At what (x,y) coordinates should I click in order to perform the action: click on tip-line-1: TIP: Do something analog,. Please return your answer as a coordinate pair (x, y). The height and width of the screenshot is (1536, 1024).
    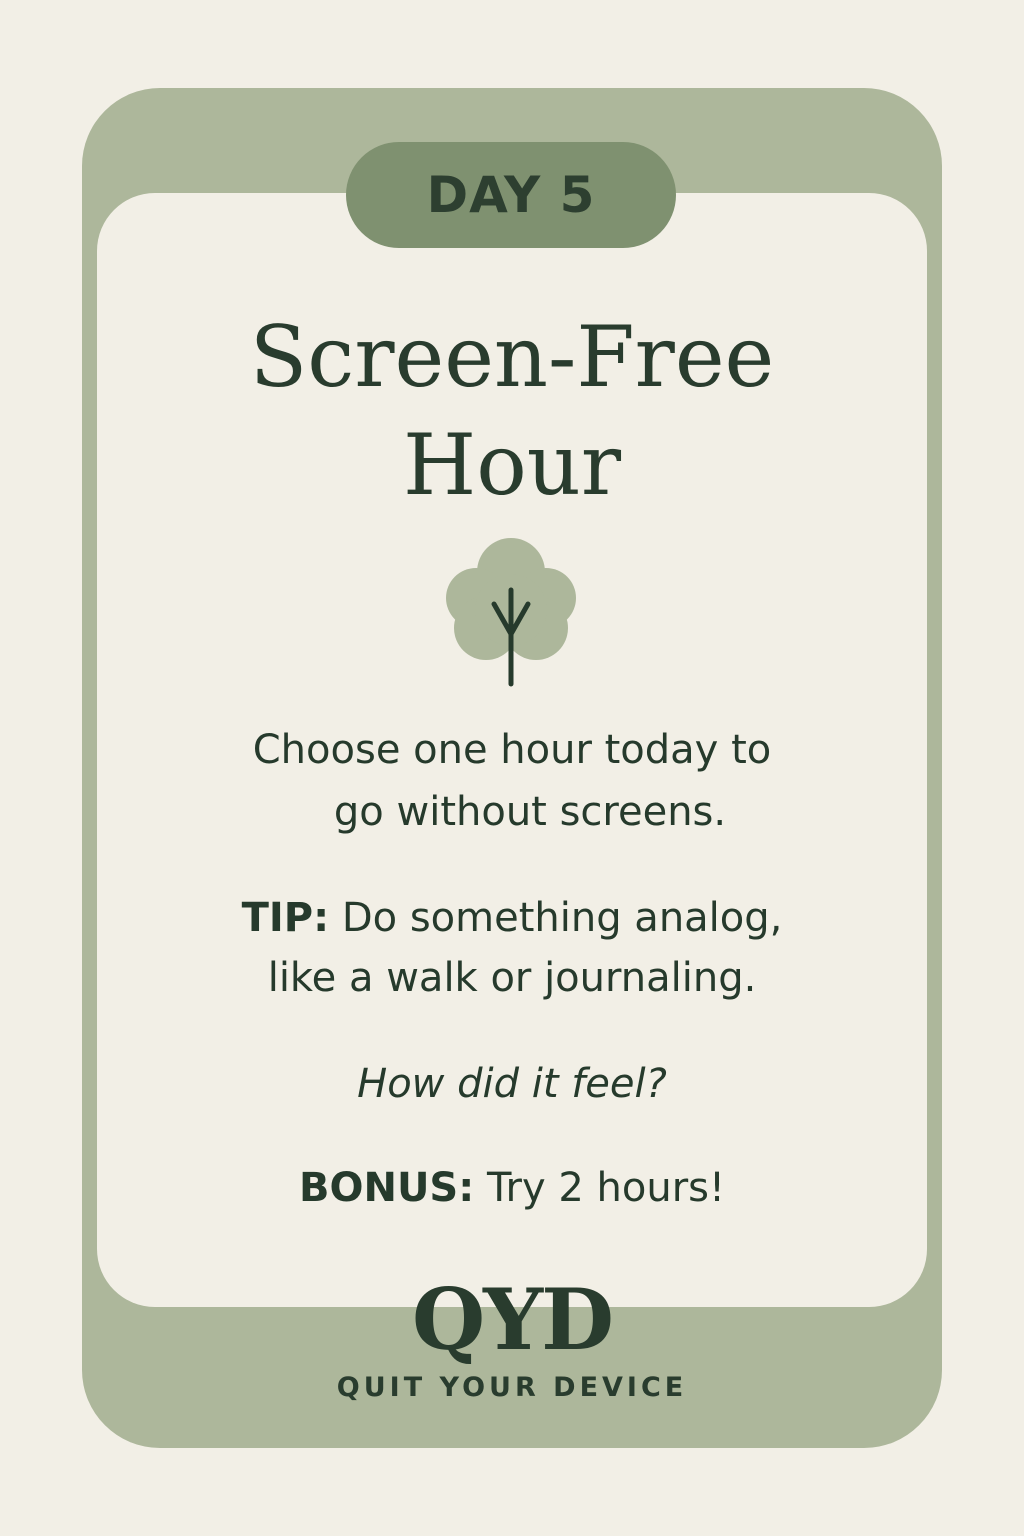
    Looking at the image, I should click on (512, 918).